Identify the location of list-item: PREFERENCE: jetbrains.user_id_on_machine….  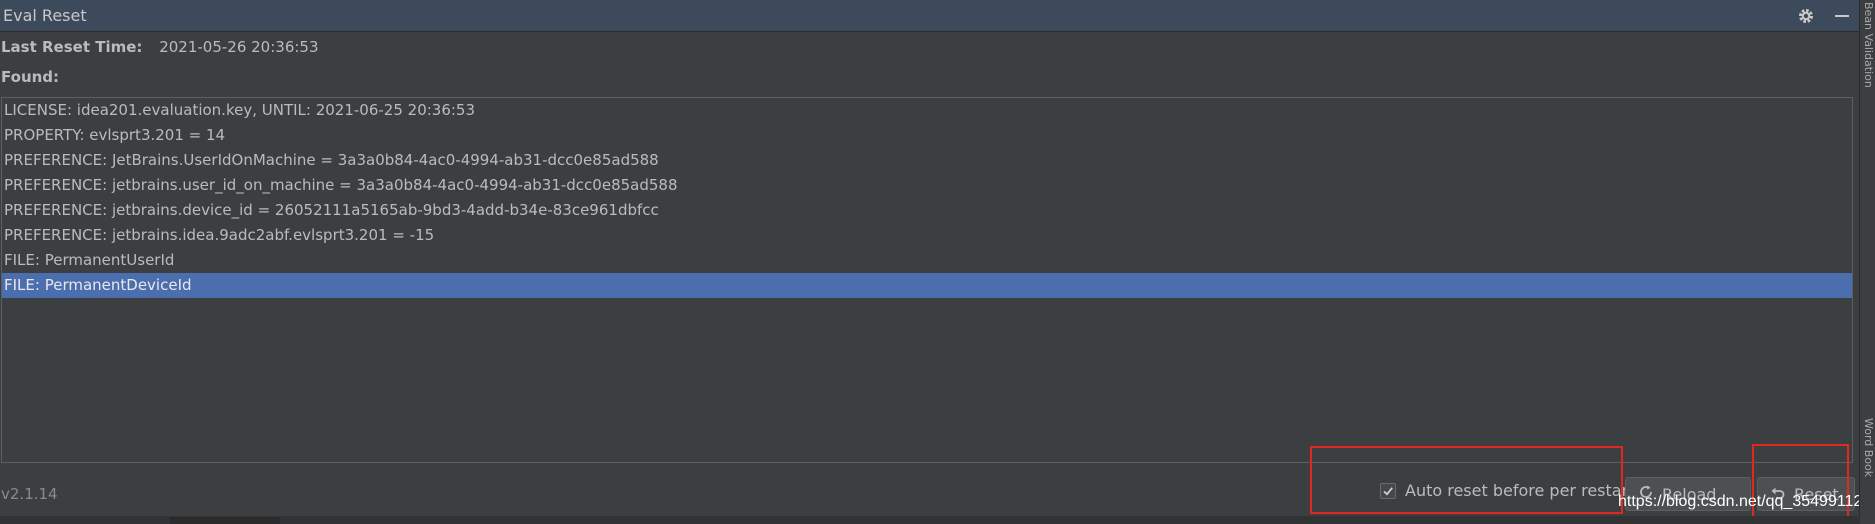
(927, 185).